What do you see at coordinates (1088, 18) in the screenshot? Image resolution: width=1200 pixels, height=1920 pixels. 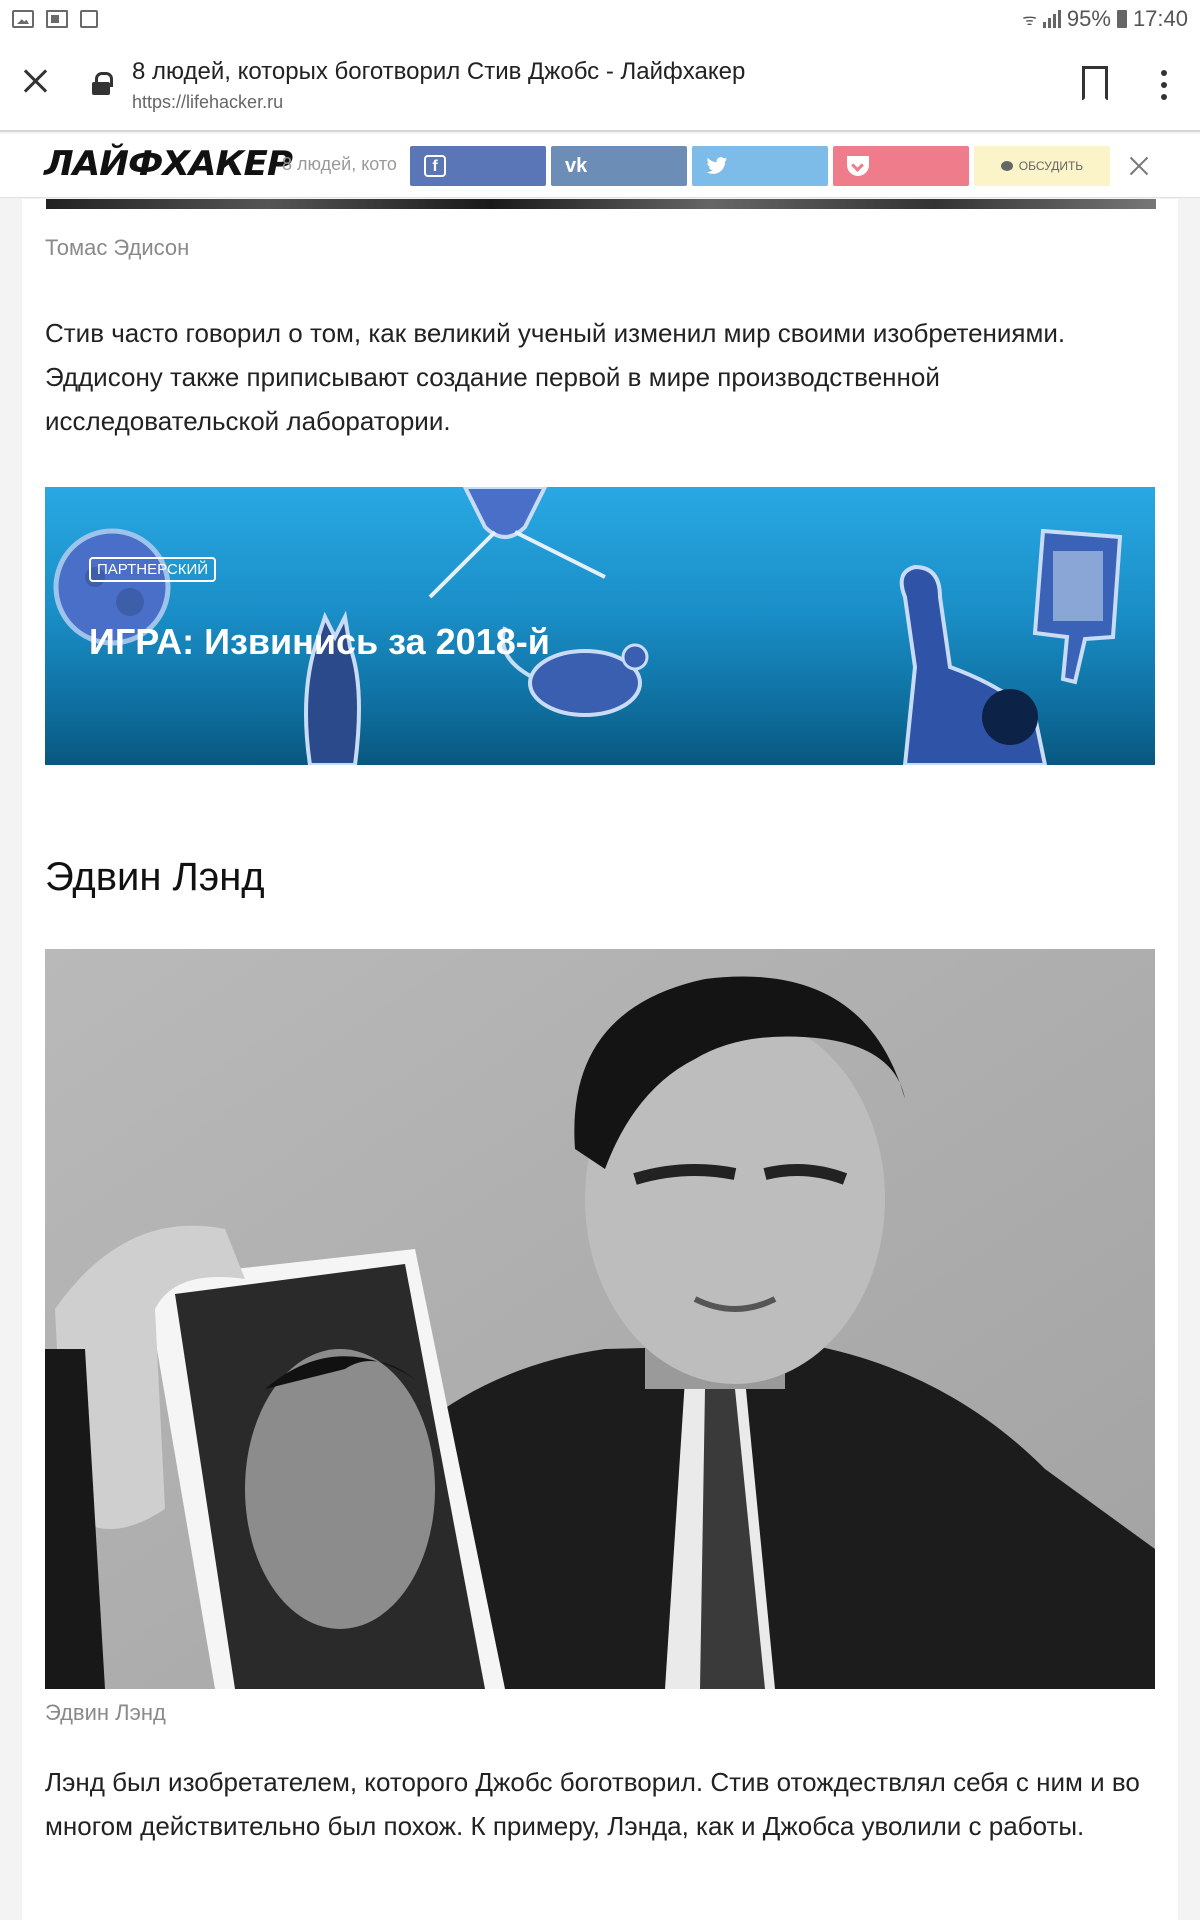 I see `battery-percent: 95%` at bounding box center [1088, 18].